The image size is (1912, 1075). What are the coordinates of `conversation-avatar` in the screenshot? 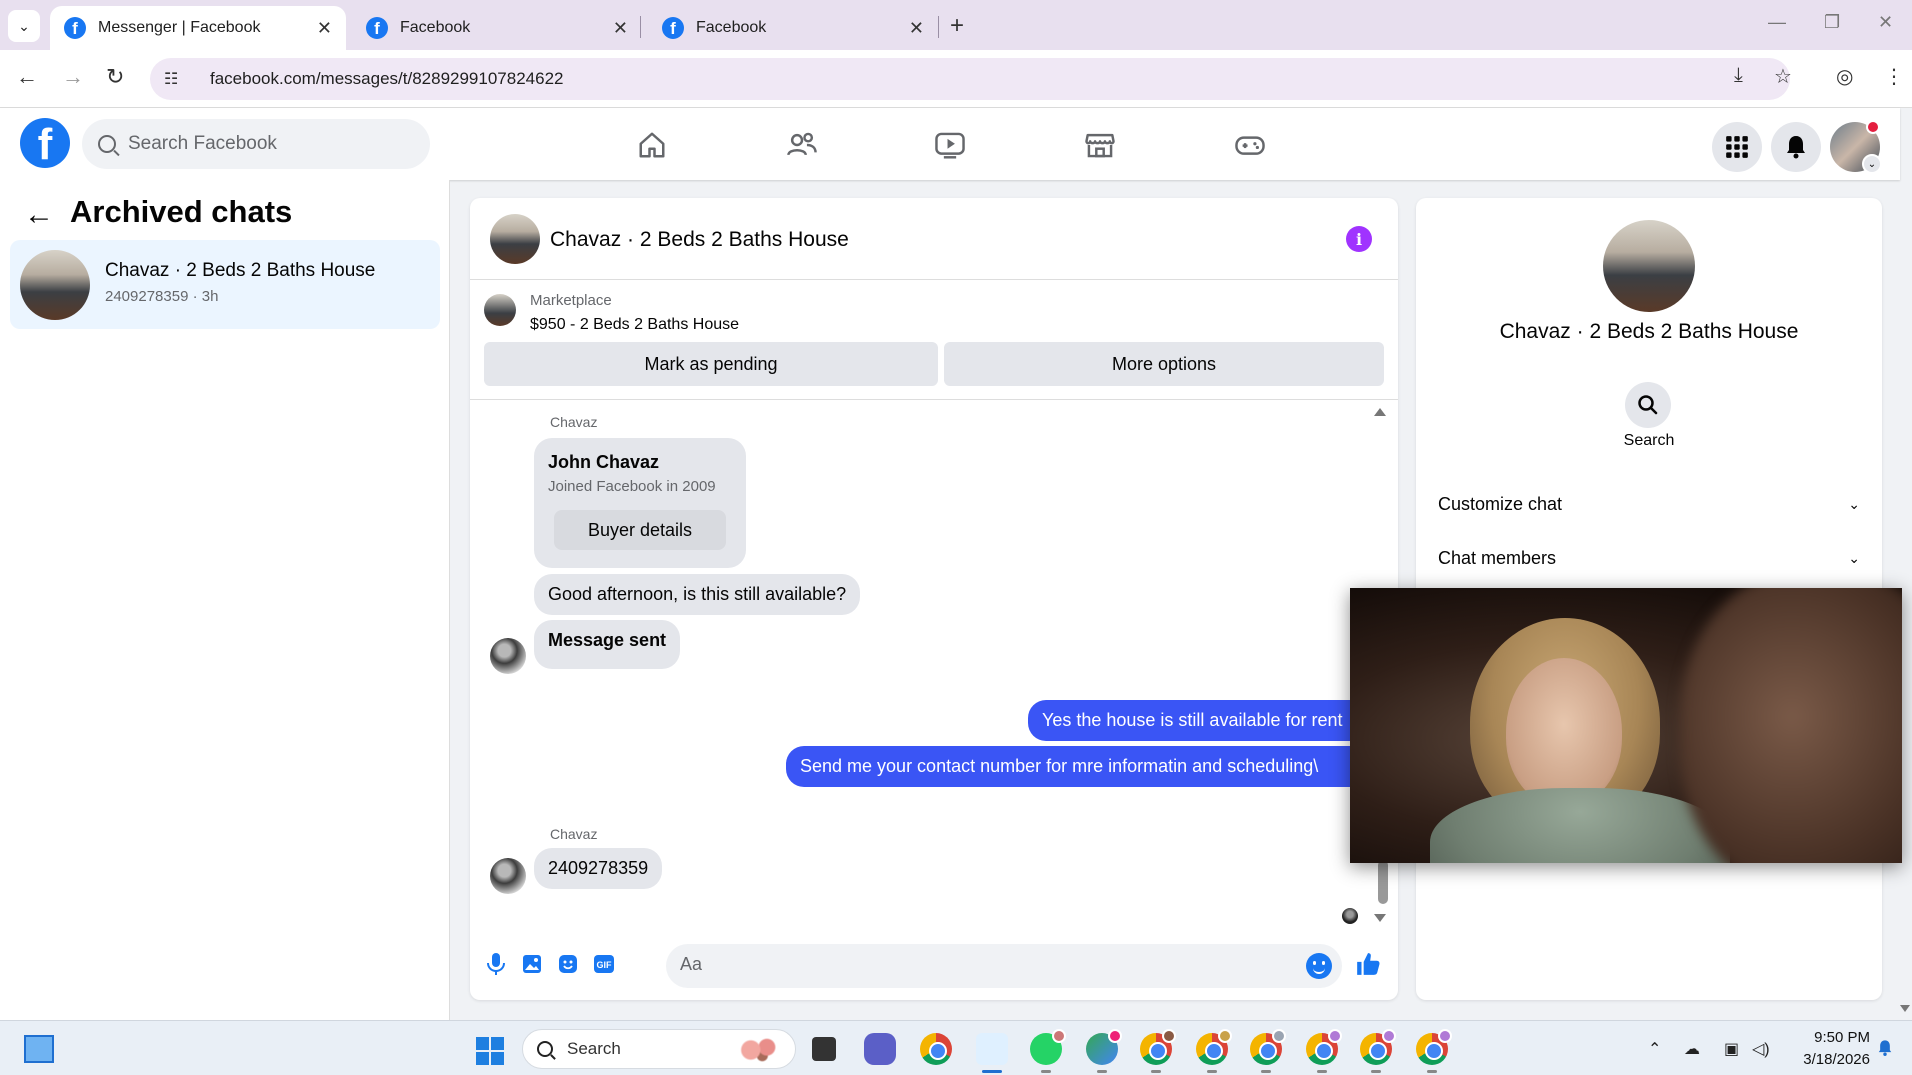 It's located at (515, 239).